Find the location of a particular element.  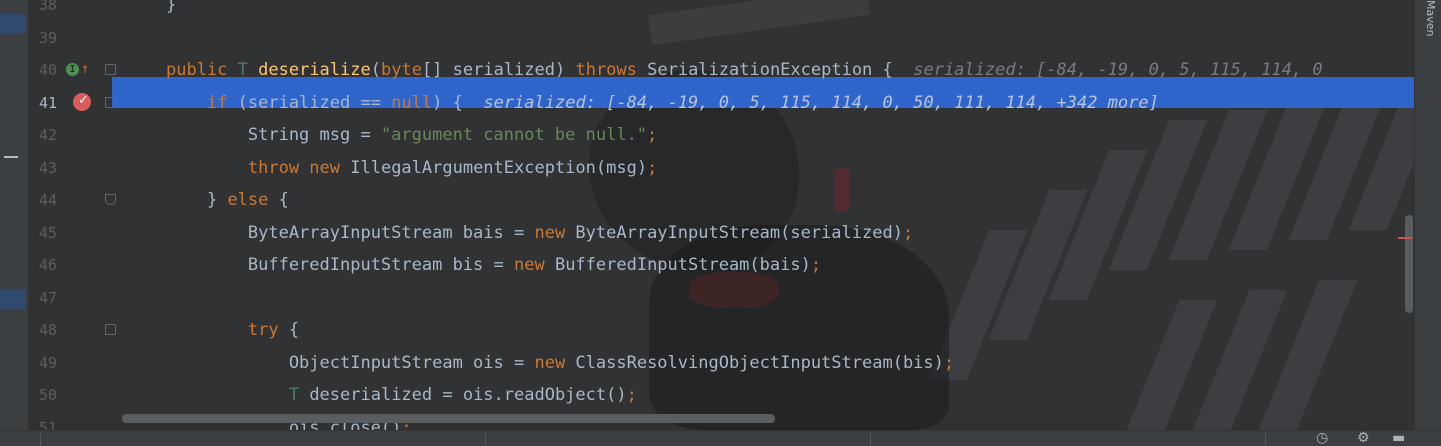

code-token: throws is located at coordinates (611, 70).